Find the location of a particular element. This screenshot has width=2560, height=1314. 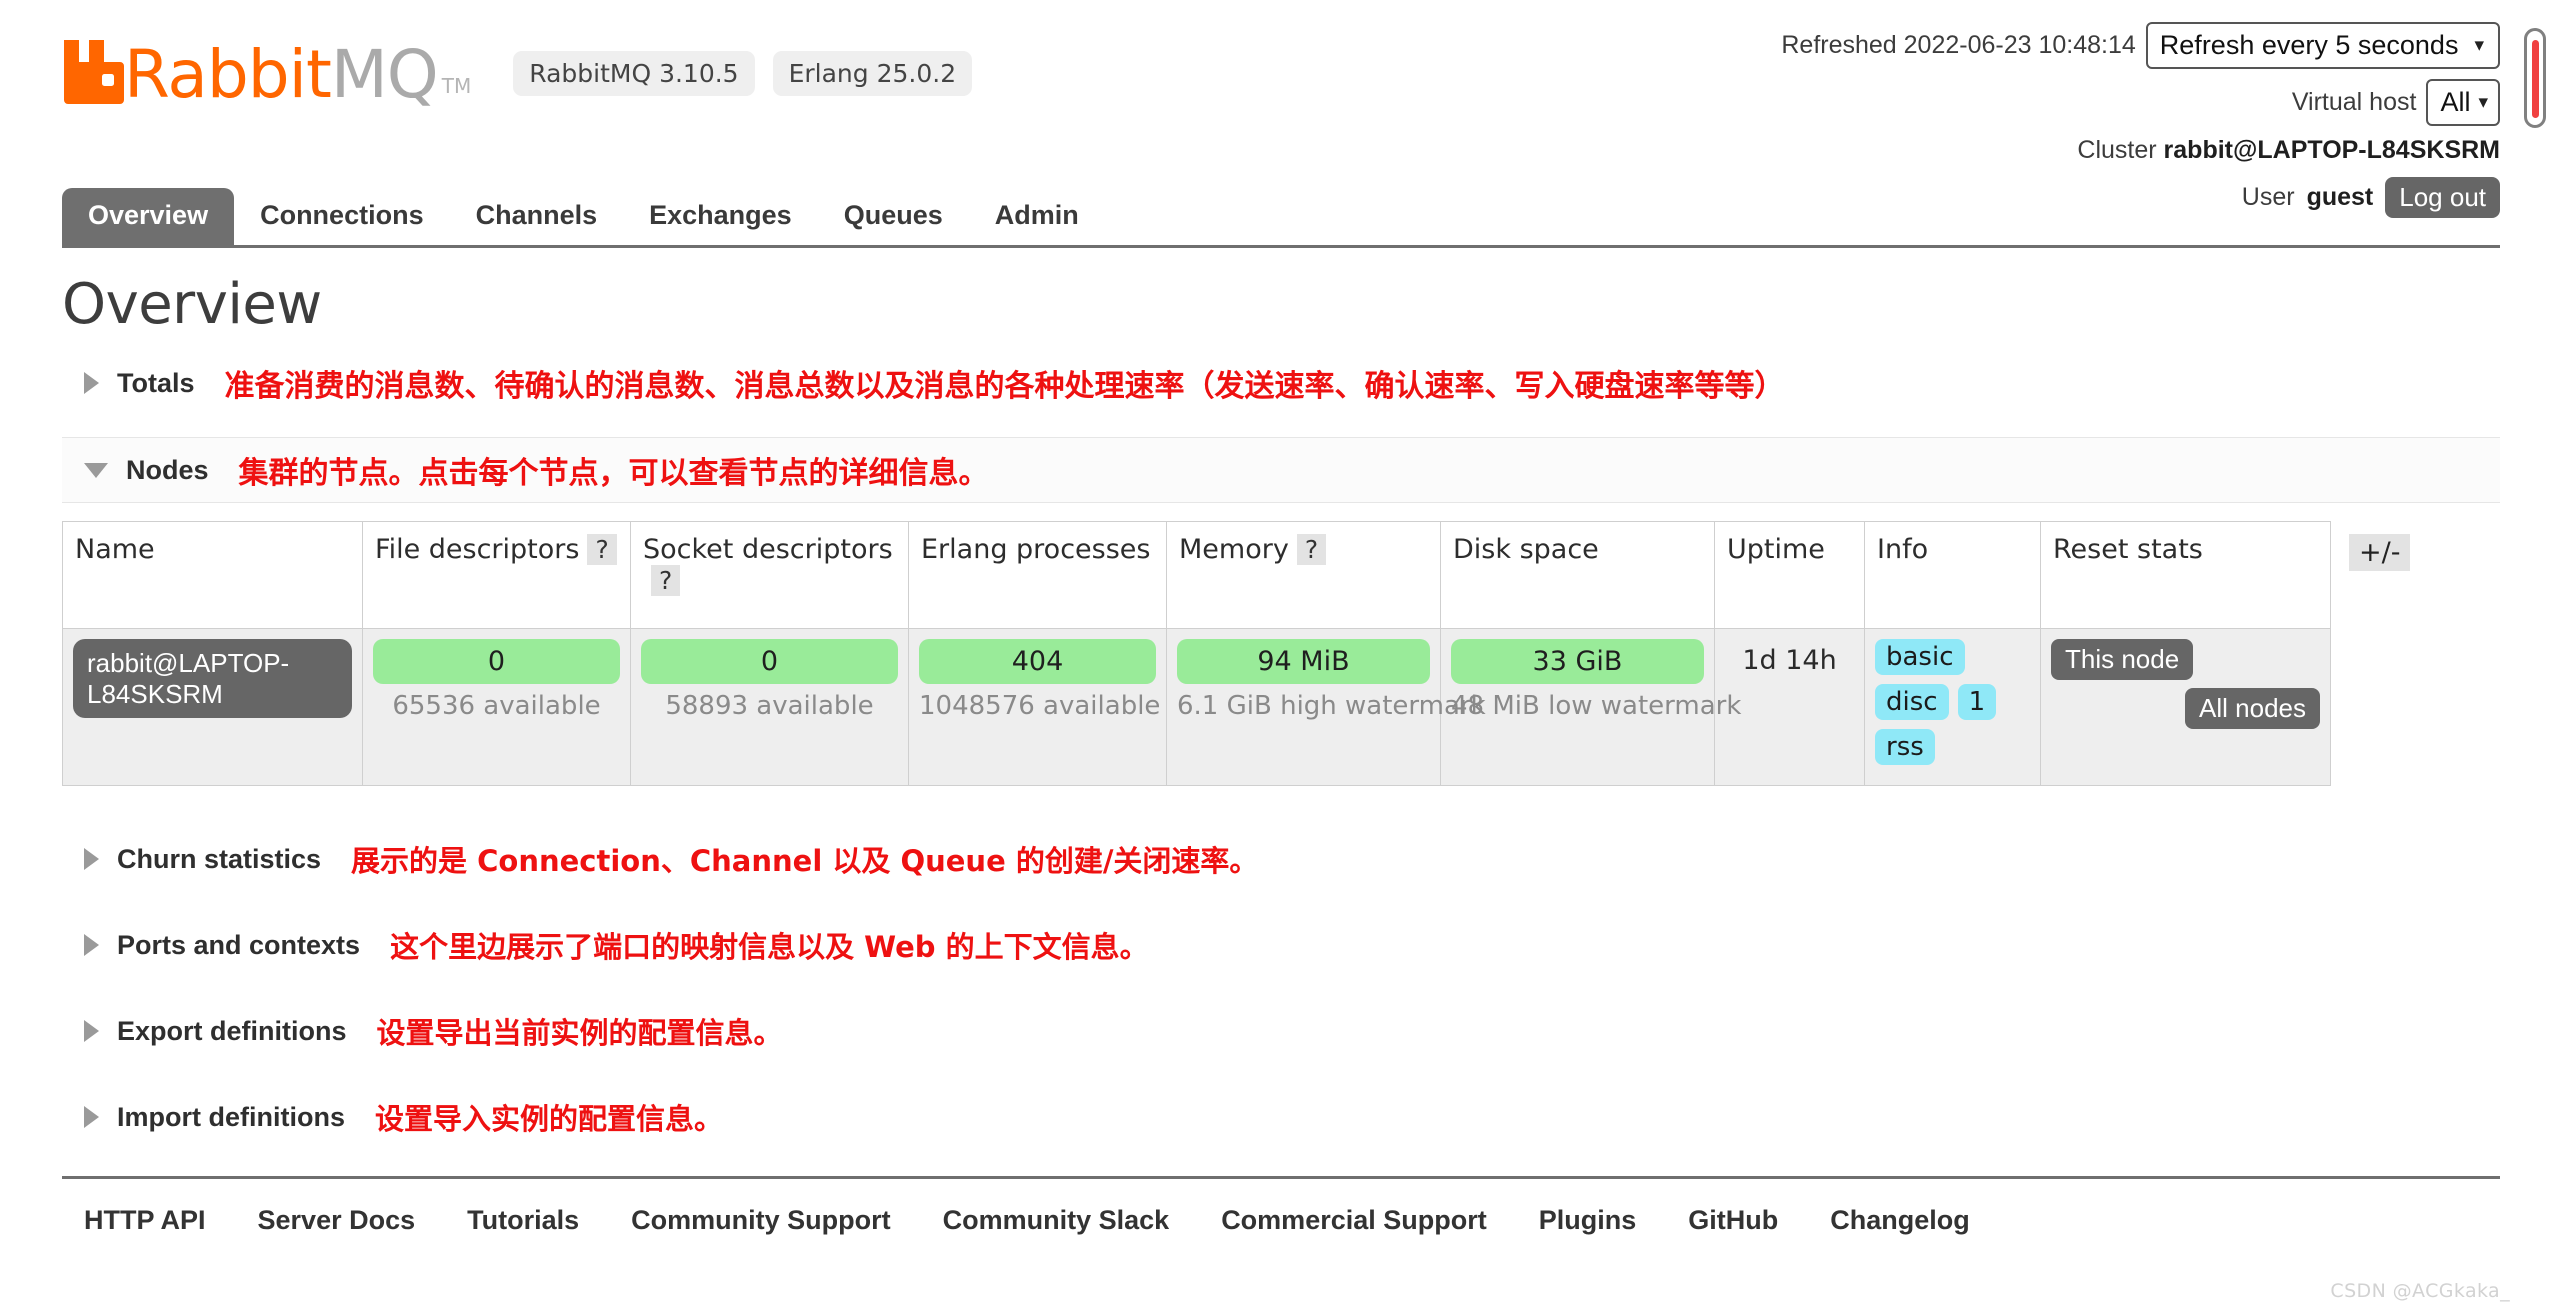

column-header-socket-descriptors: Socket descriptors? is located at coordinates (769, 575).